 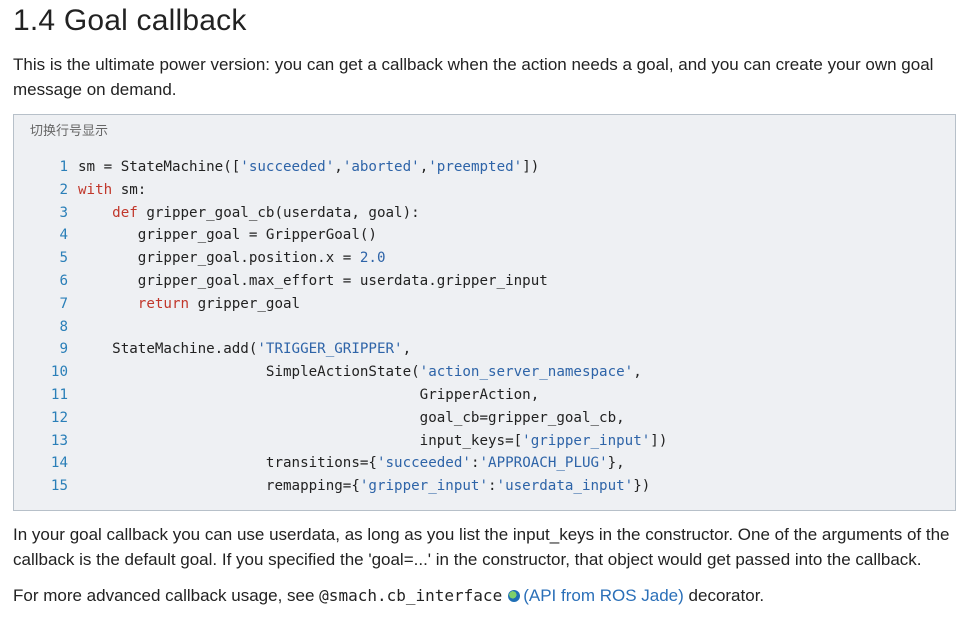 I want to click on code-token: goal_cb=gripper_goal_cb,, so click(x=351, y=417).